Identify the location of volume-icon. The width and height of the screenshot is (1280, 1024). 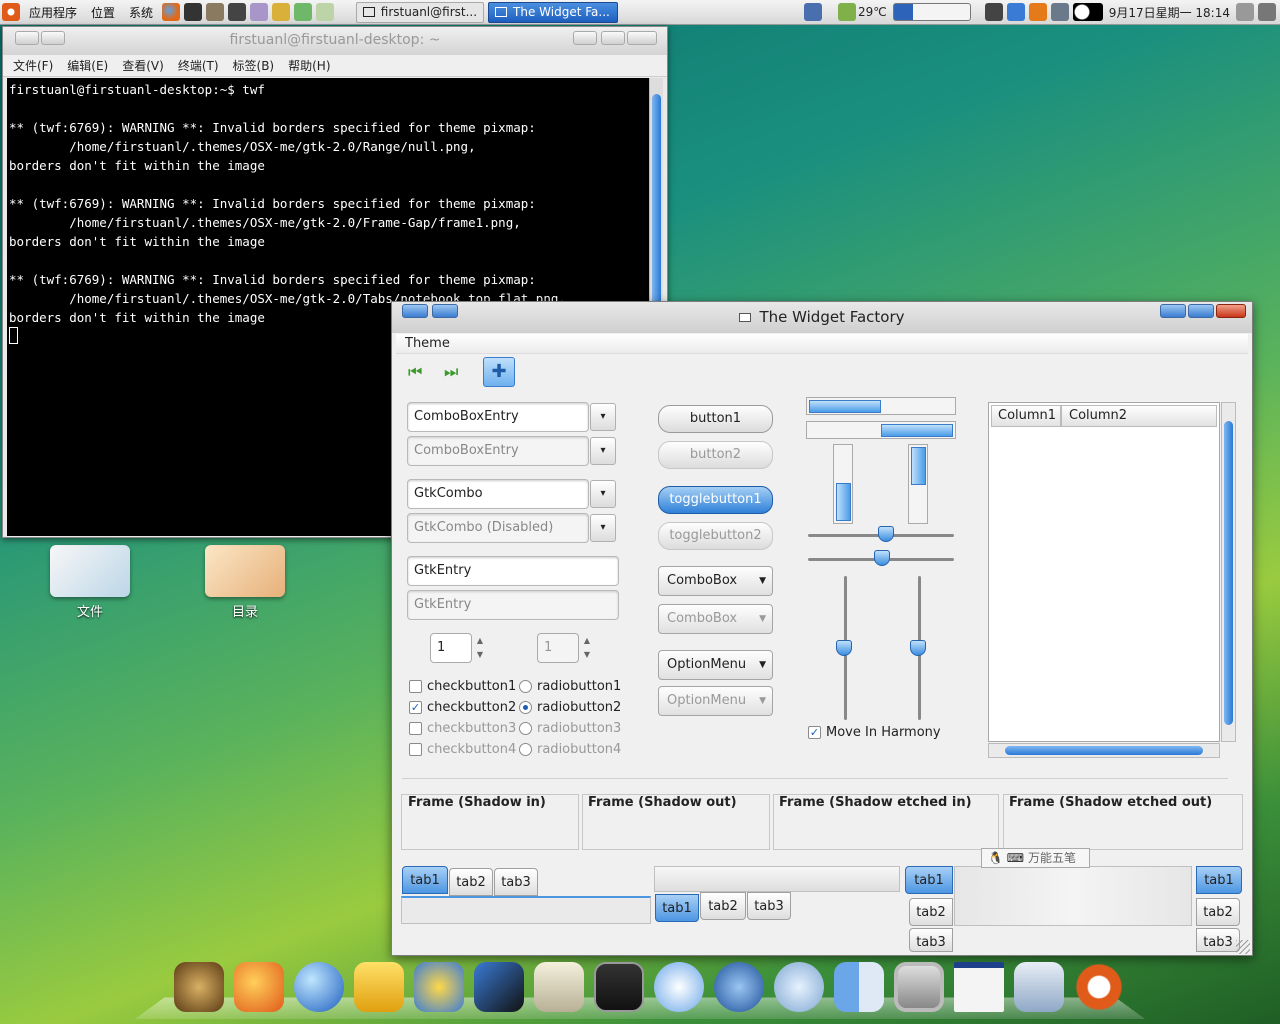
(1245, 12).